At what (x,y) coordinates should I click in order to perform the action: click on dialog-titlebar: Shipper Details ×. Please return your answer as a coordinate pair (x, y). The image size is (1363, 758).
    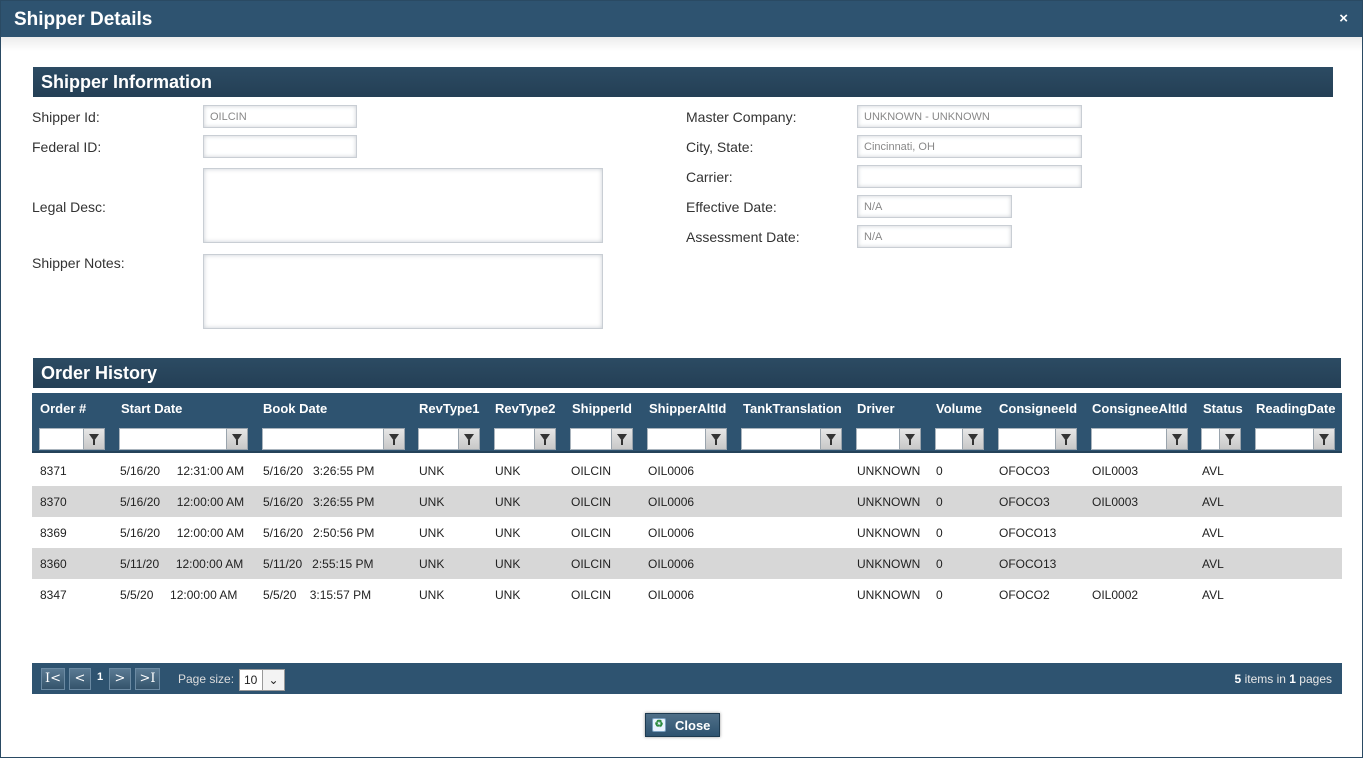
    Looking at the image, I should click on (681, 19).